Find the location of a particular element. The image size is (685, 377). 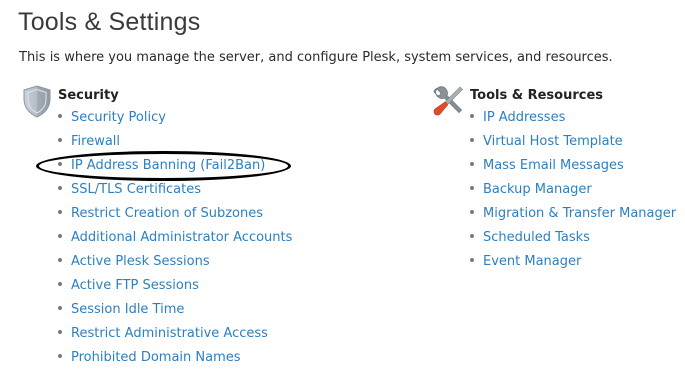

virtual-host-template-link: Virtual Host Template is located at coordinates (553, 141).